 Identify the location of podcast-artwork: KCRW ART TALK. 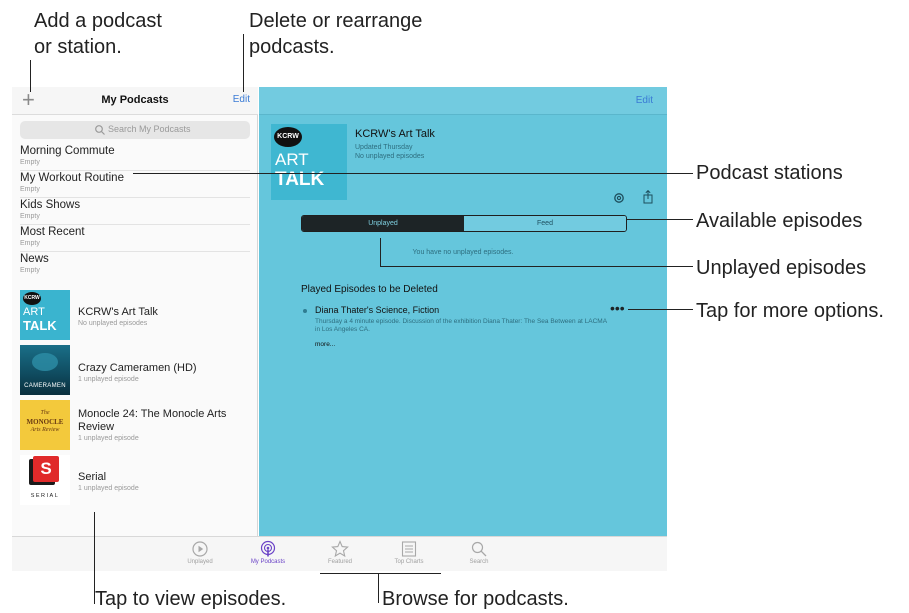
(309, 162).